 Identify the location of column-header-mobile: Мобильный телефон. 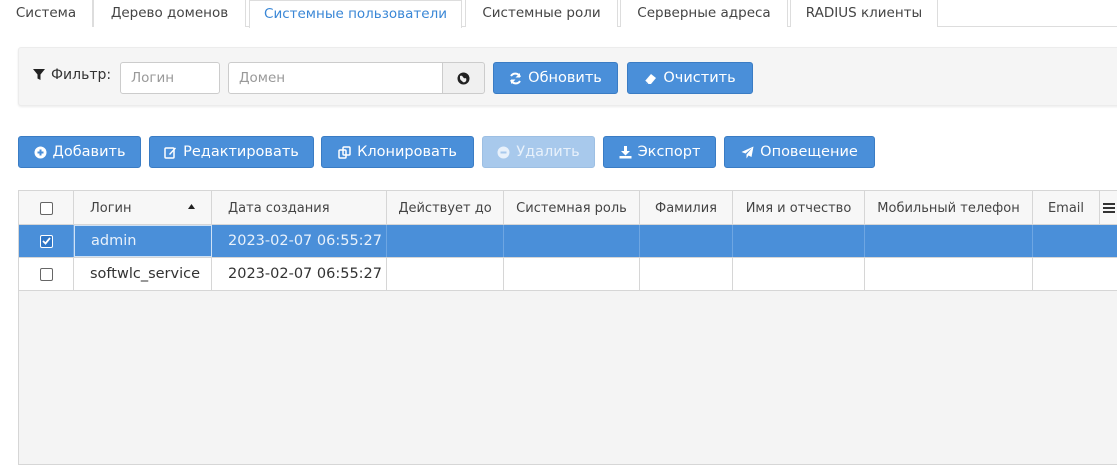
(949, 208).